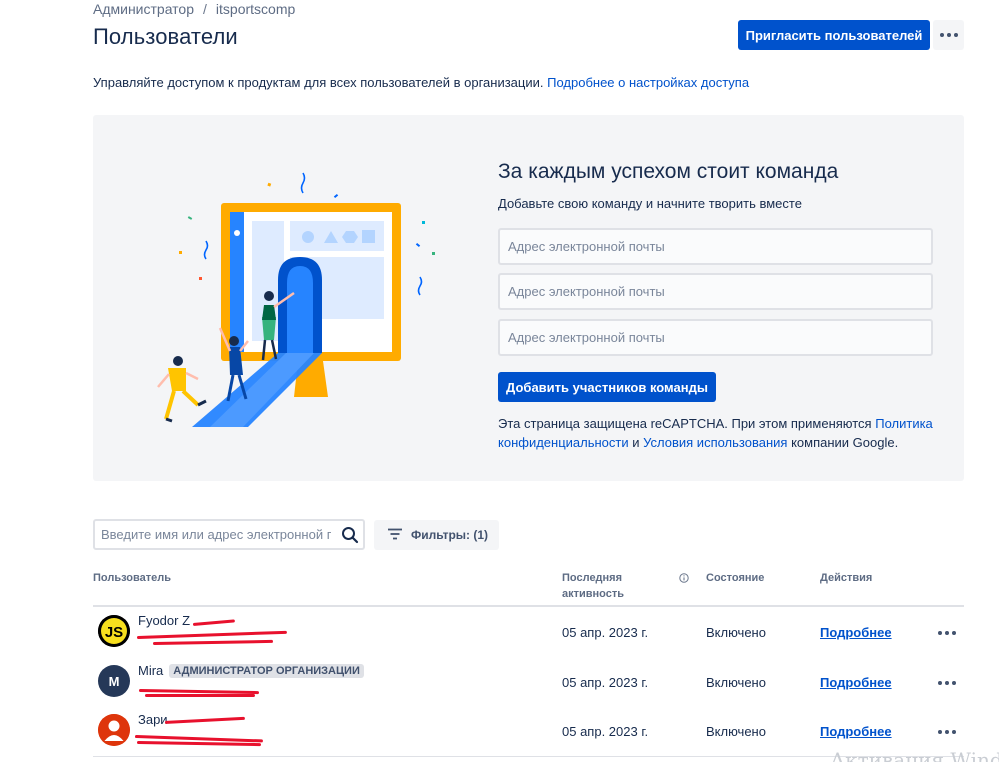 This screenshot has width=999, height=762. What do you see at coordinates (845, 442) in the screenshot?
I see `recaptcha-suffix: компании Google.` at bounding box center [845, 442].